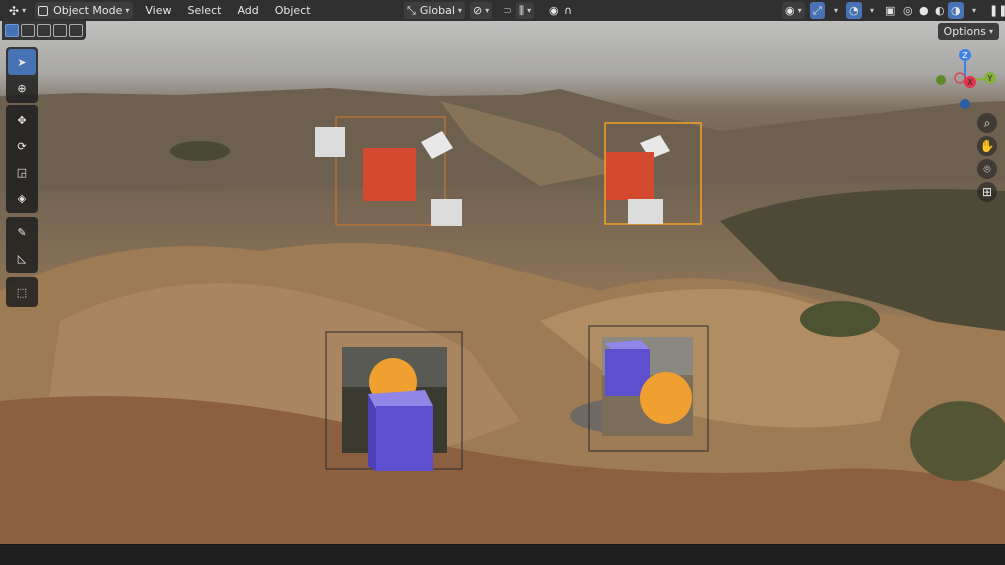 The width and height of the screenshot is (1005, 565). I want to click on sidebar-toggle: ❚❚, so click(995, 10).